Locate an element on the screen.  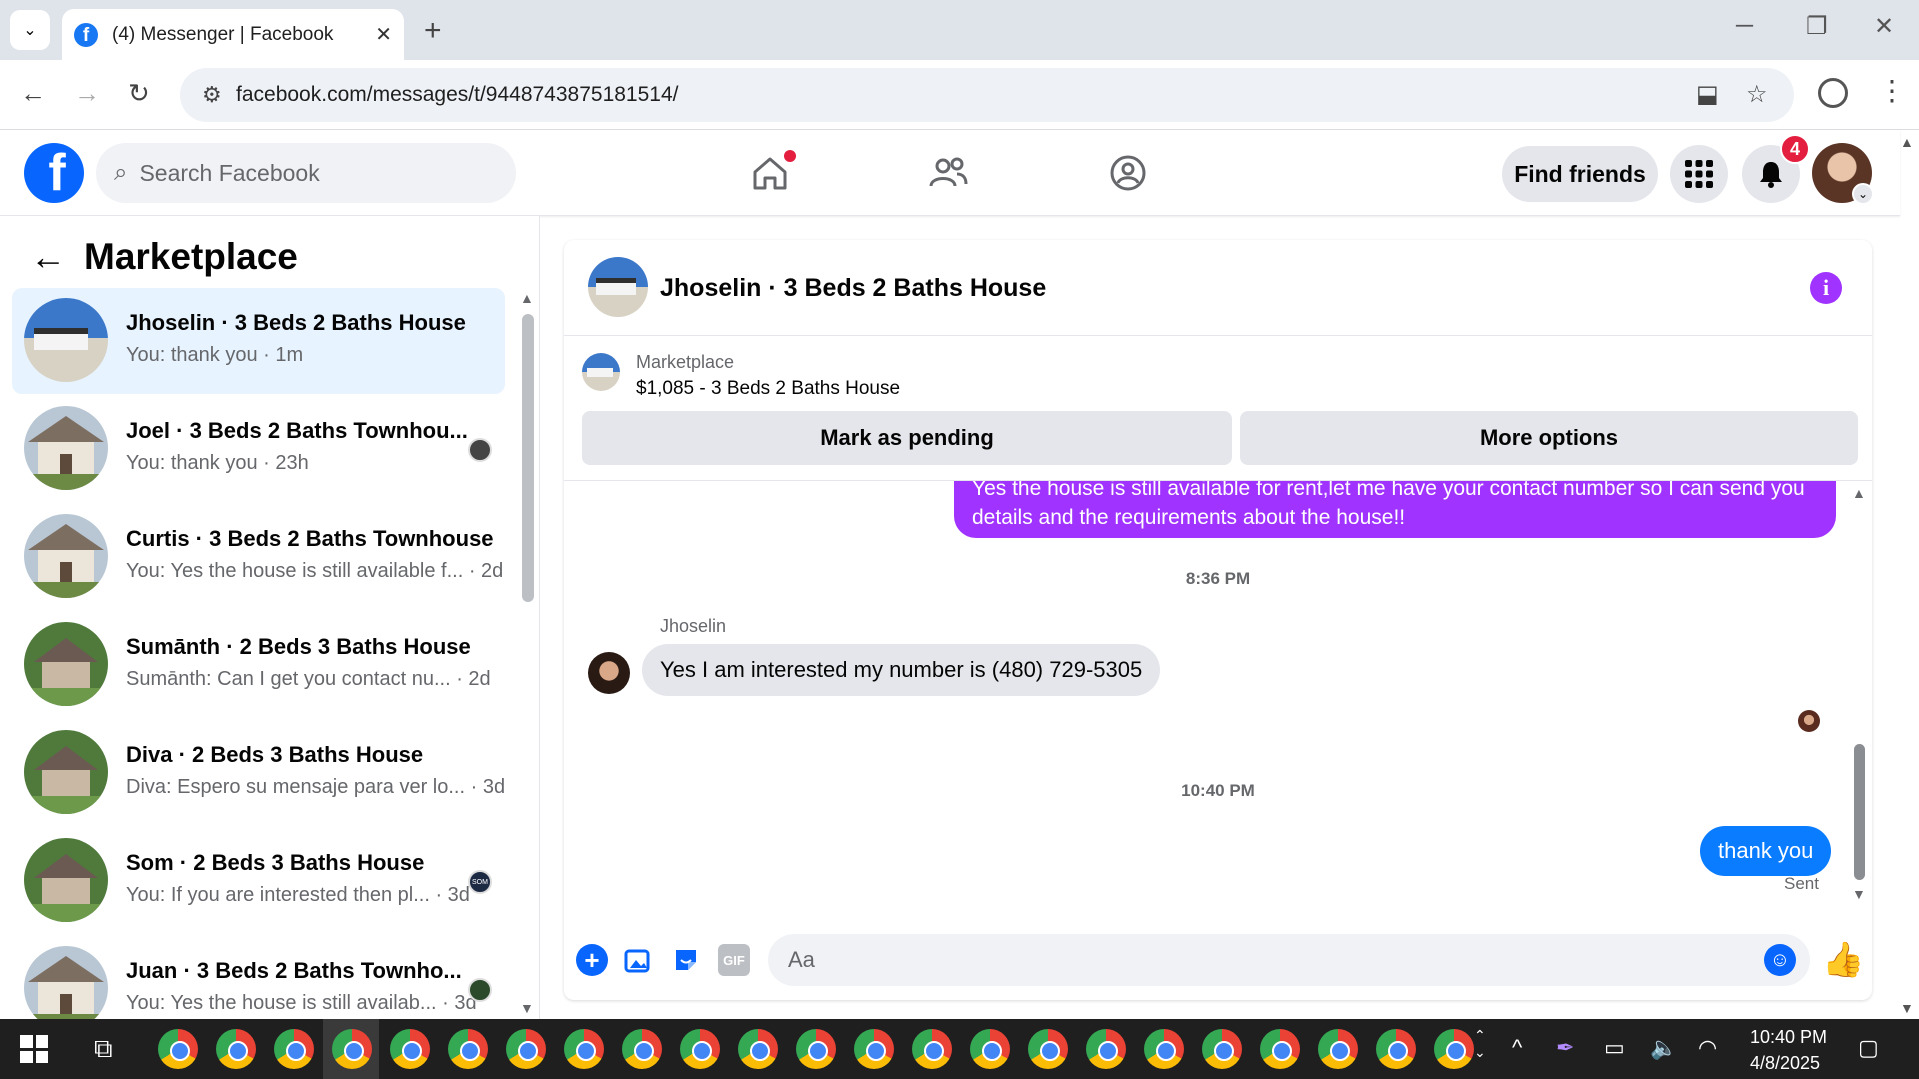
bookmark-star-icon: ☆ is located at coordinates (1757, 94).